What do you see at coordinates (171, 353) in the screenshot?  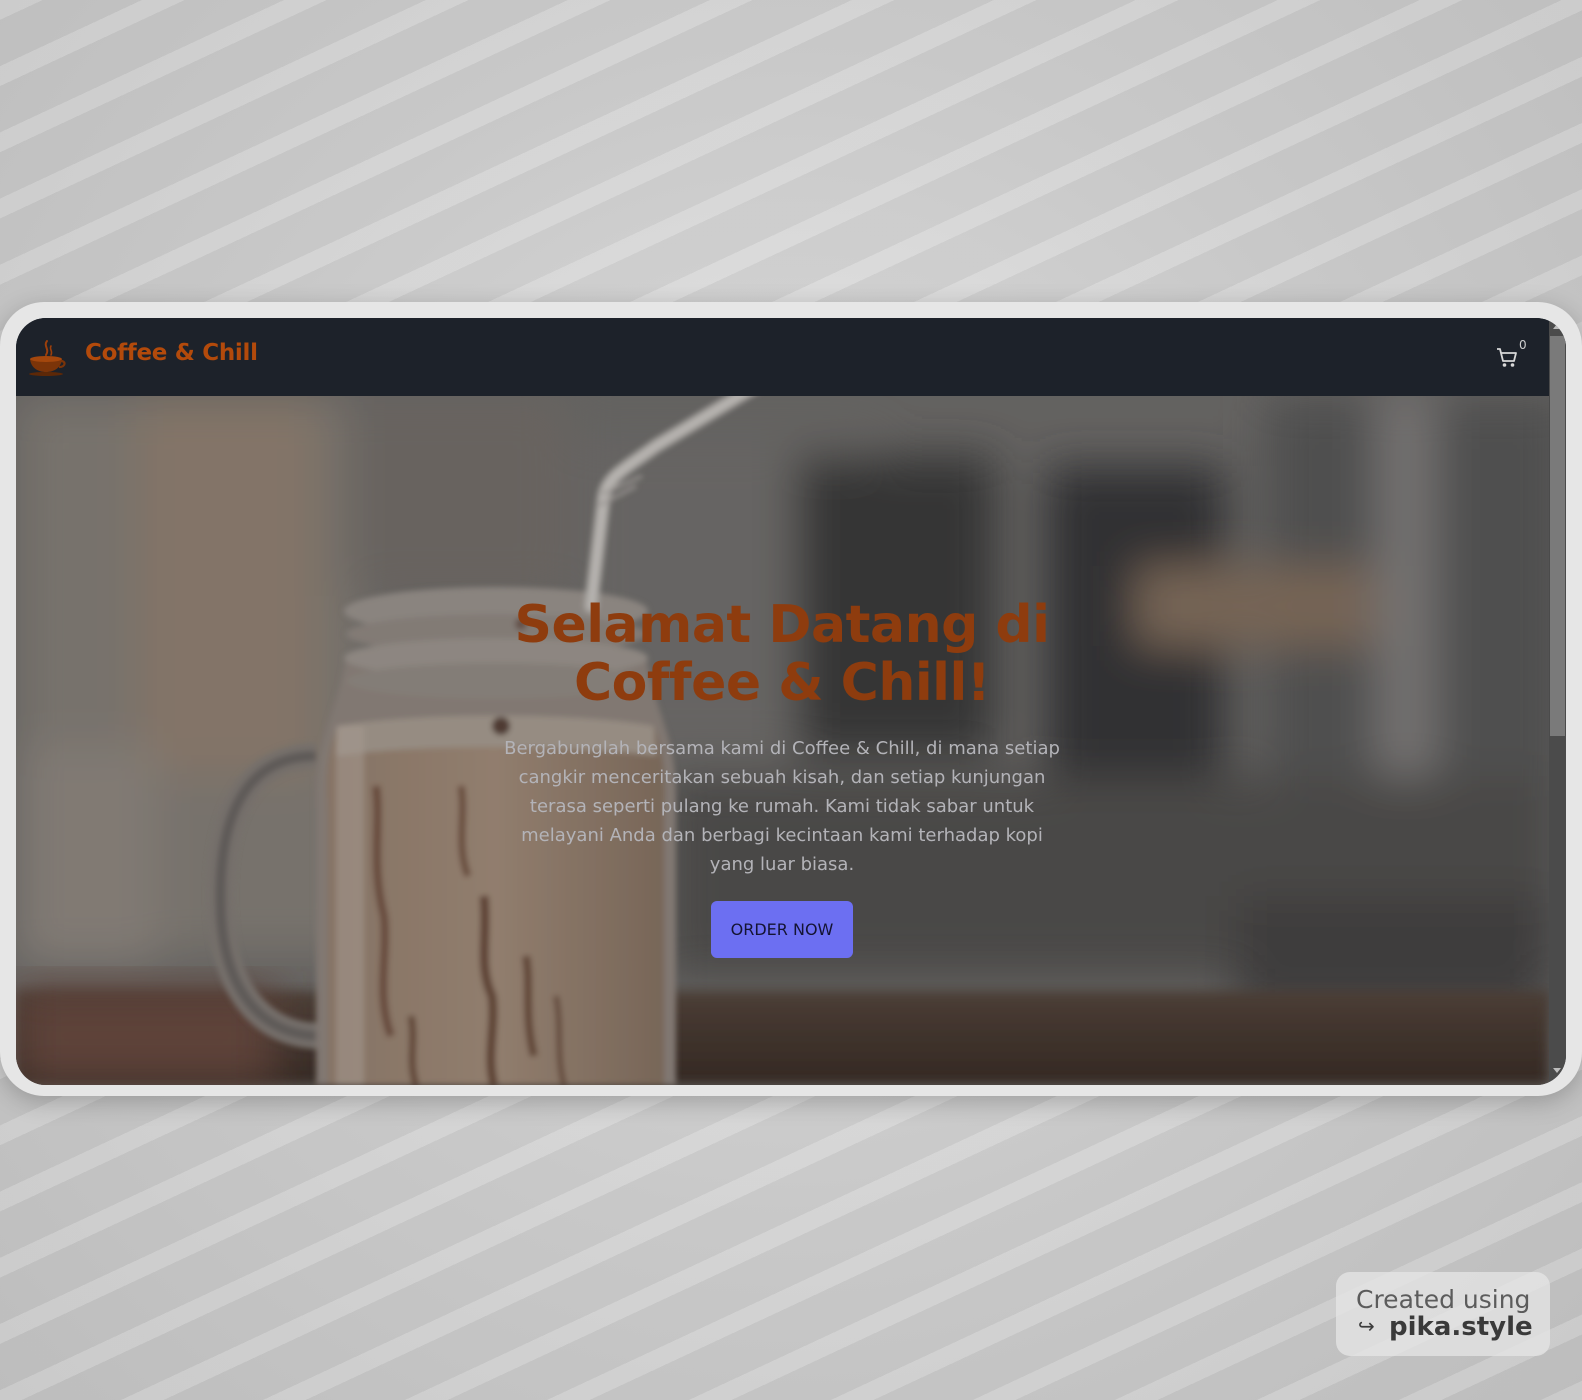 I see `brand-name: Coffee & Chill` at bounding box center [171, 353].